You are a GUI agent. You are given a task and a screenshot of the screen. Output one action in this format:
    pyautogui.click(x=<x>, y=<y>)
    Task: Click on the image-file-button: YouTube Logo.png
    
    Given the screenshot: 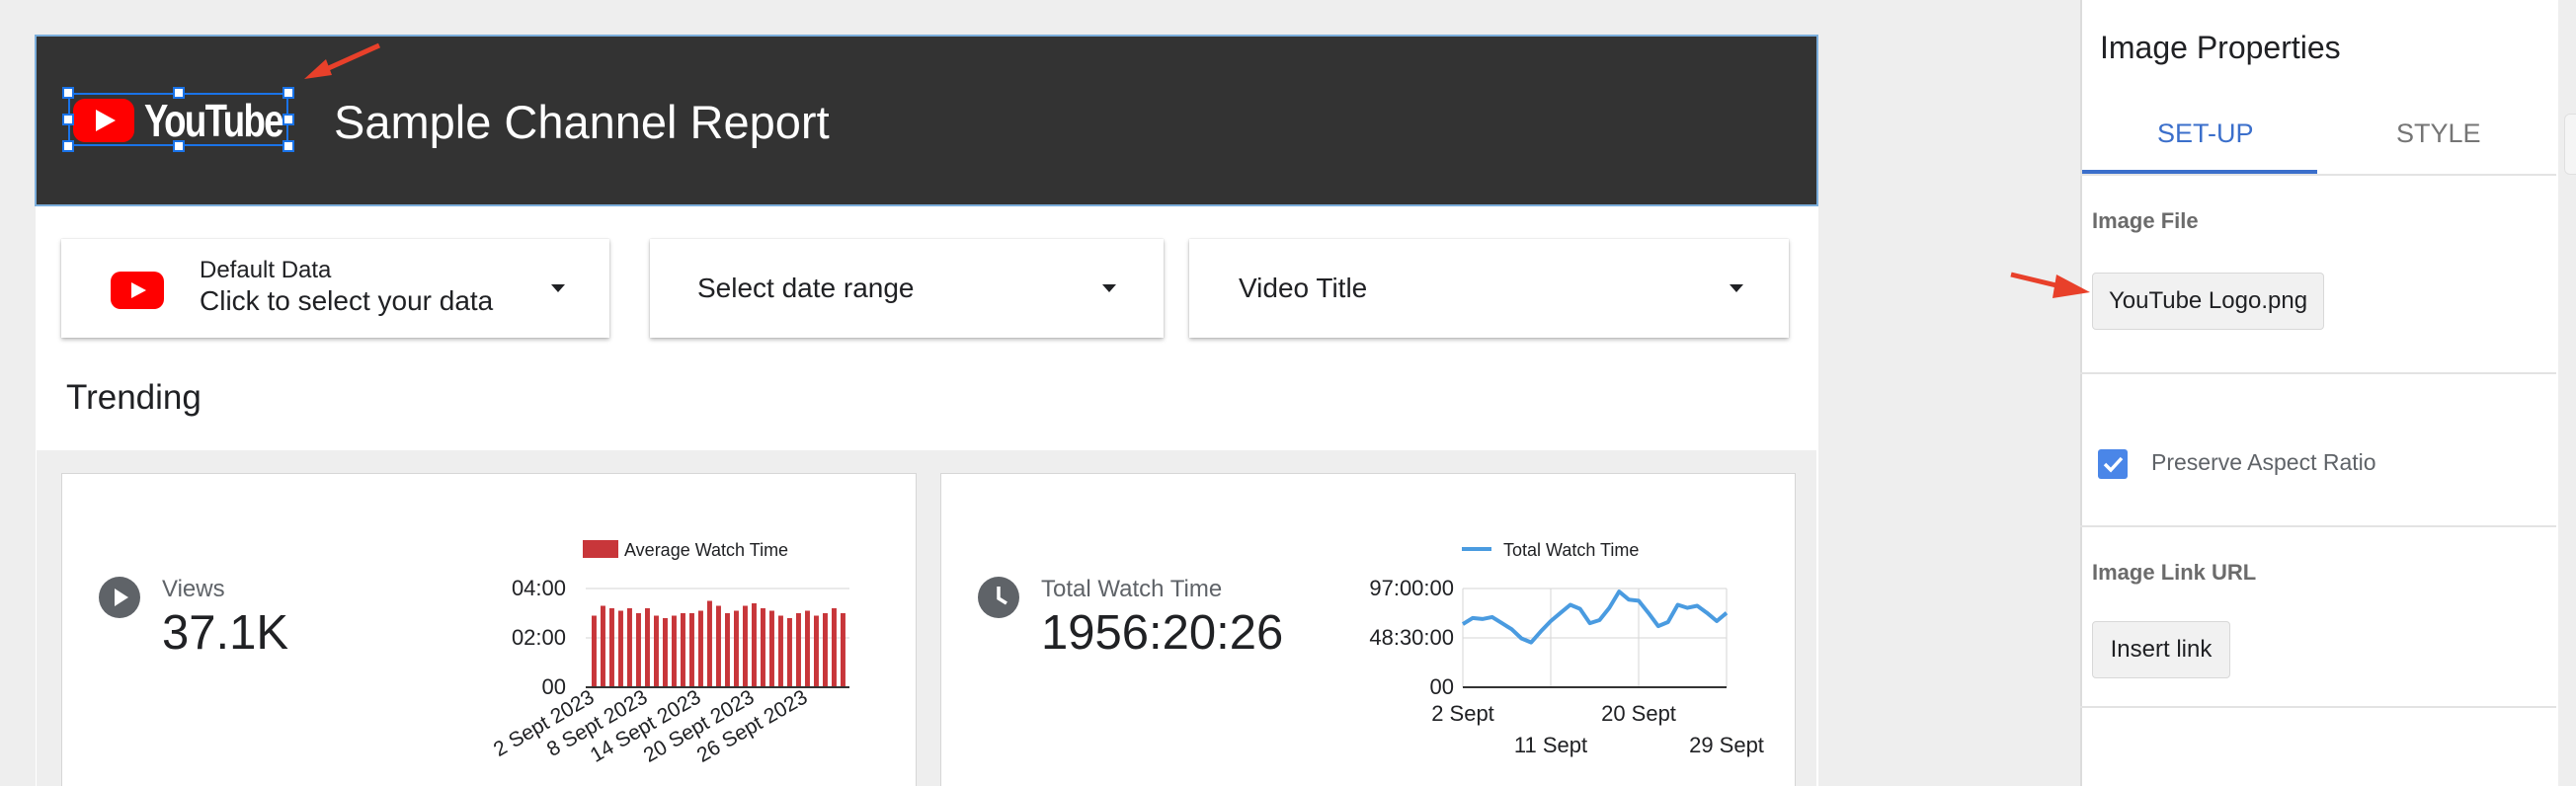 What is the action you would take?
    pyautogui.click(x=2208, y=302)
    